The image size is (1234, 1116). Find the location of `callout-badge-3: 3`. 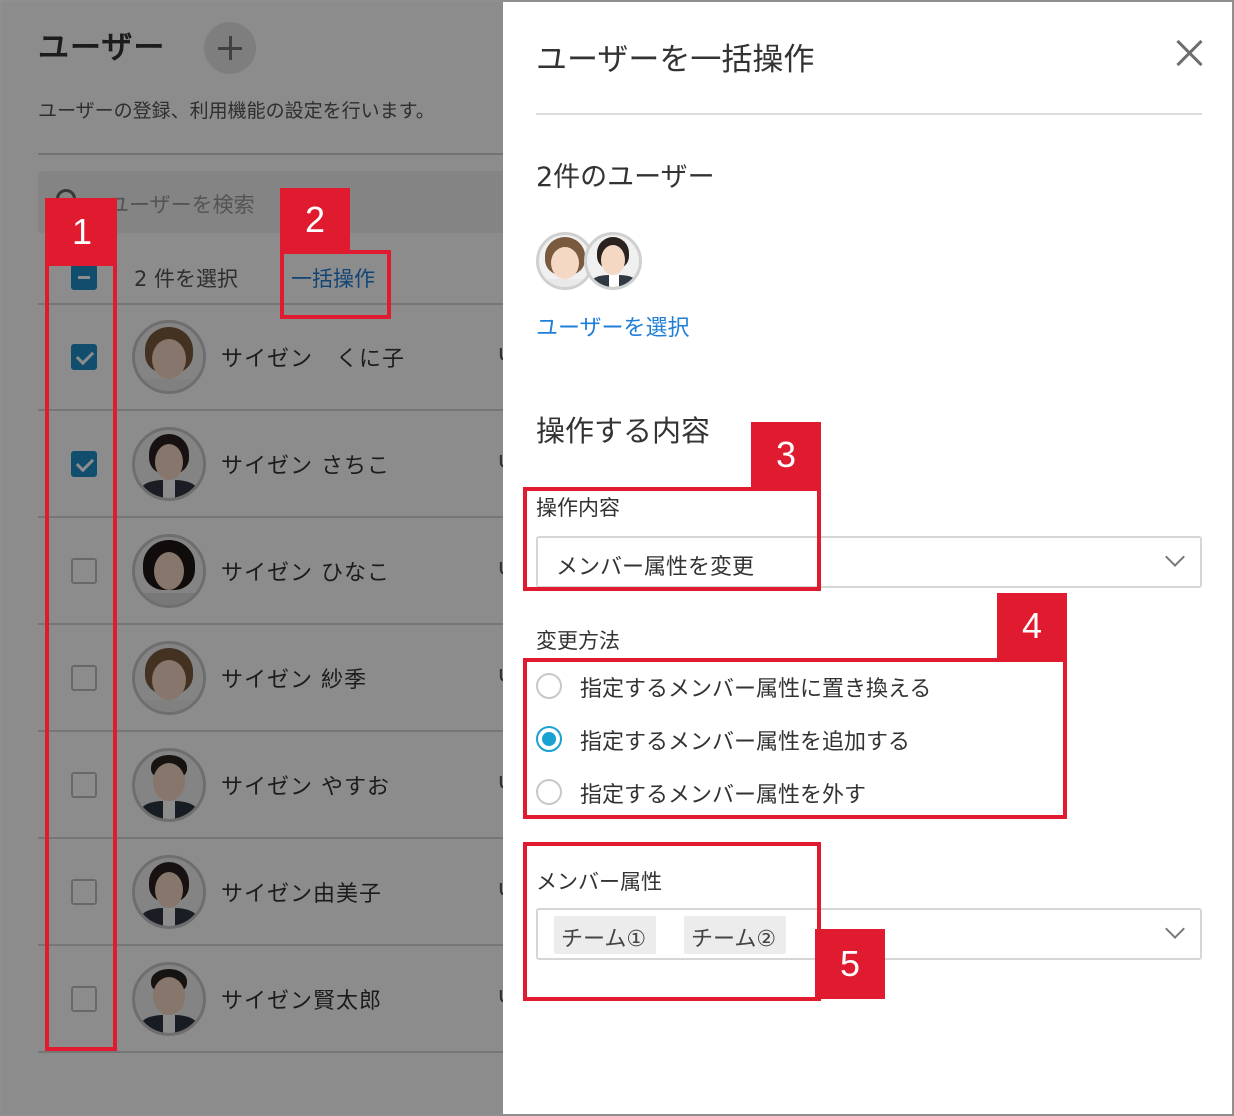

callout-badge-3: 3 is located at coordinates (786, 455).